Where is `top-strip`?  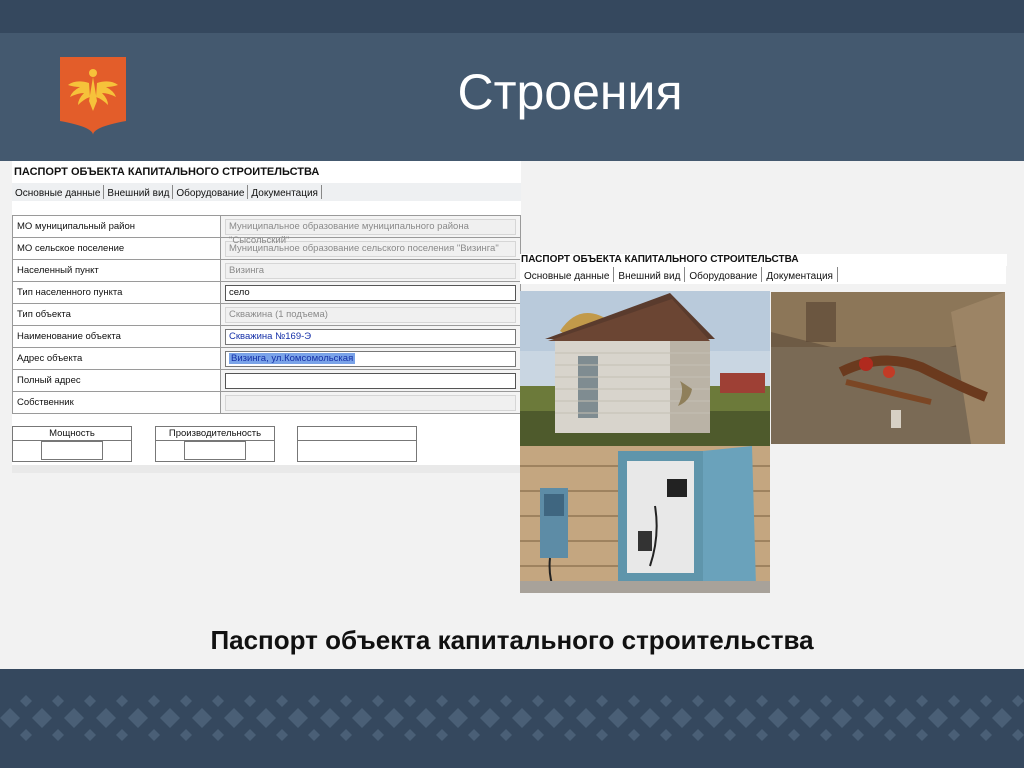 top-strip is located at coordinates (512, 16).